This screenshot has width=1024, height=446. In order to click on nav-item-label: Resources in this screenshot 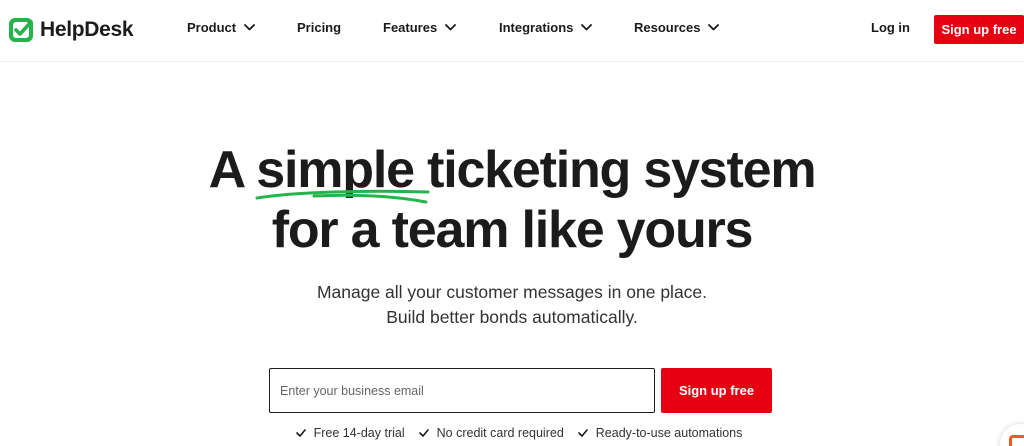, I will do `click(667, 27)`.